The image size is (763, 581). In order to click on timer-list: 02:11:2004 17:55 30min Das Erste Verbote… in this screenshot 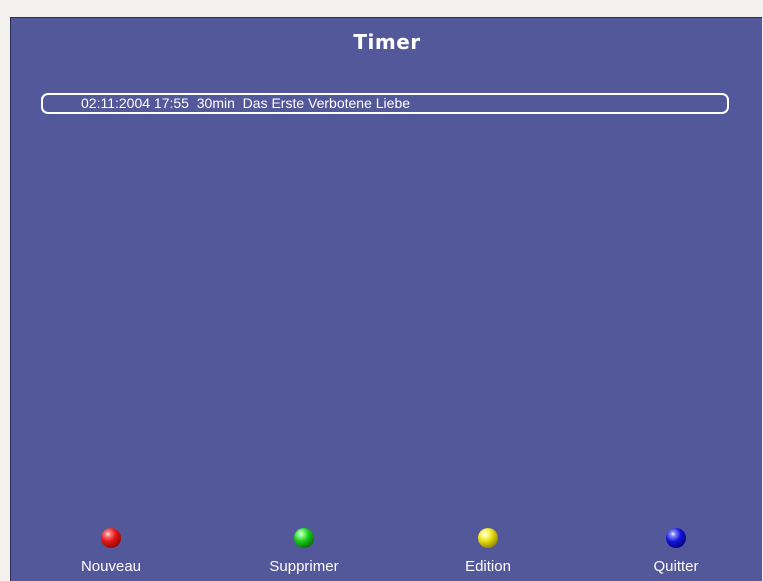, I will do `click(385, 103)`.